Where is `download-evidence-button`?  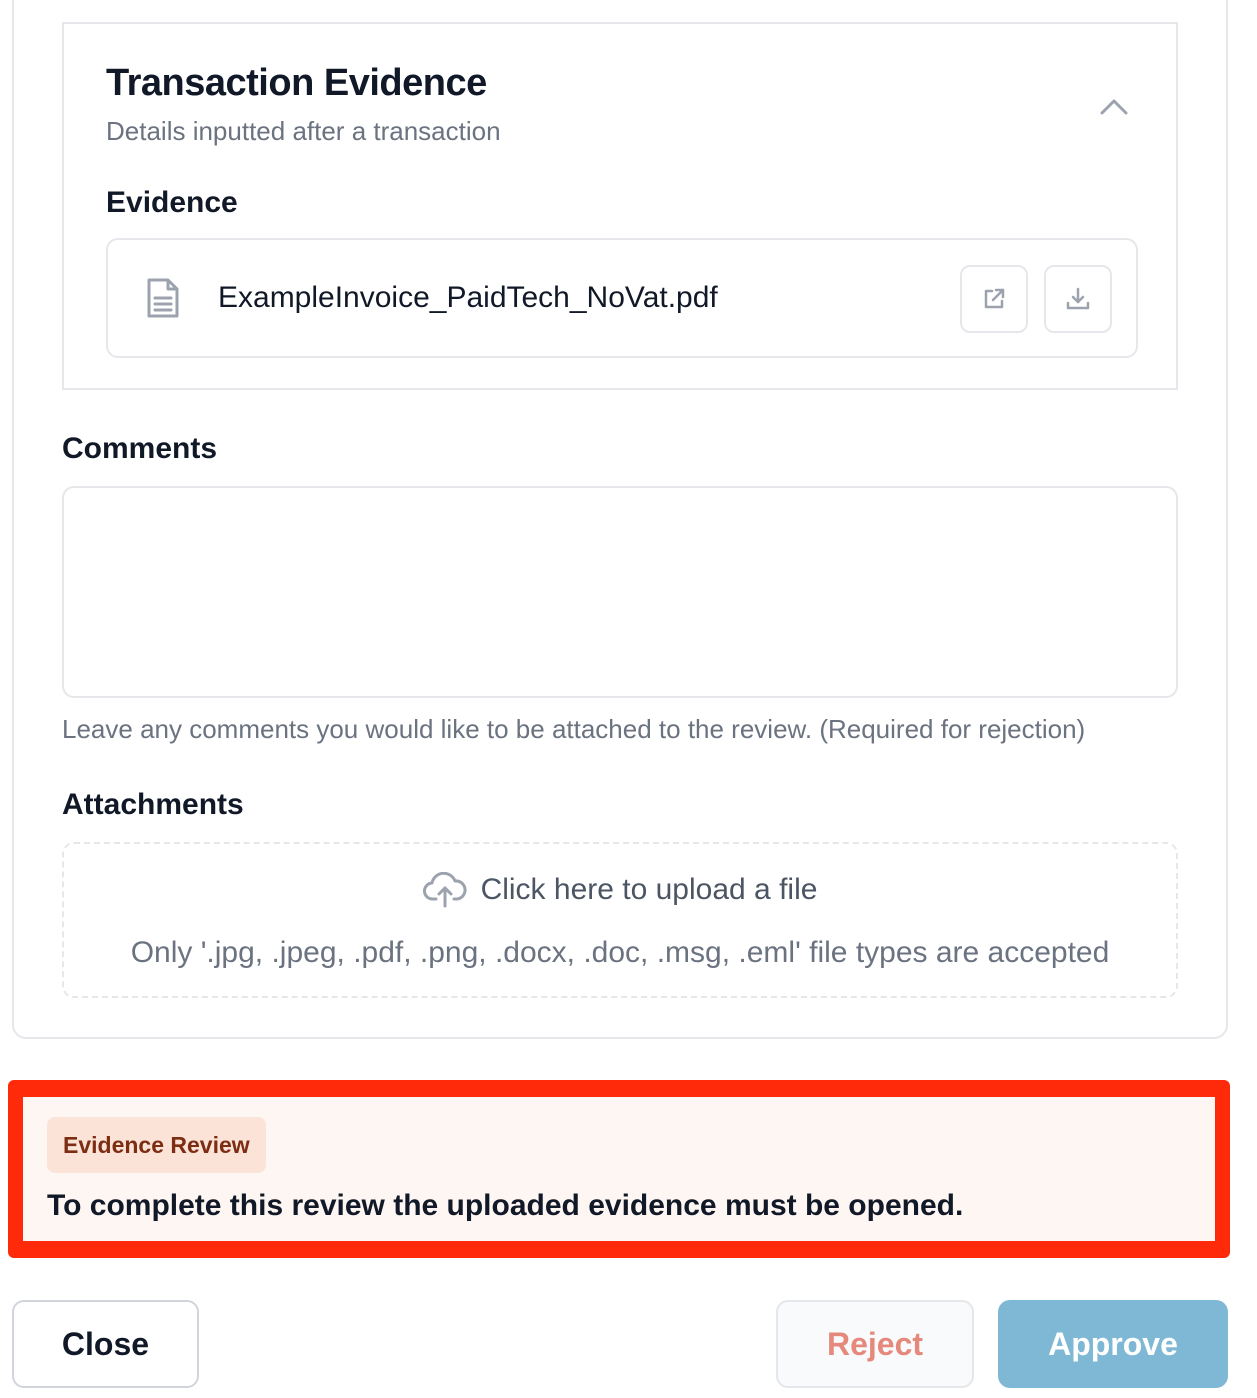 download-evidence-button is located at coordinates (1078, 299).